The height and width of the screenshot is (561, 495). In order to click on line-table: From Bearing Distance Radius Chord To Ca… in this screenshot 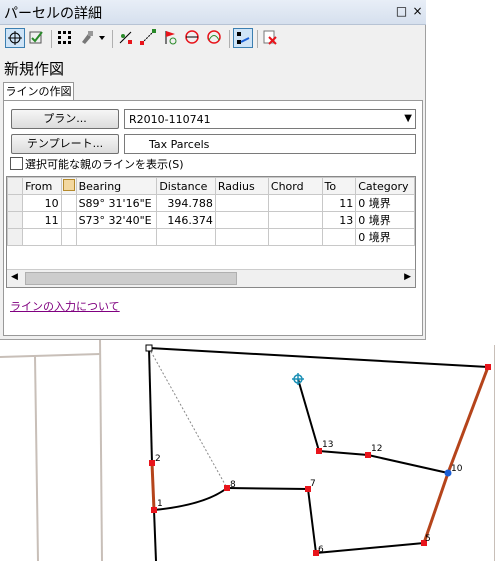, I will do `click(211, 211)`.